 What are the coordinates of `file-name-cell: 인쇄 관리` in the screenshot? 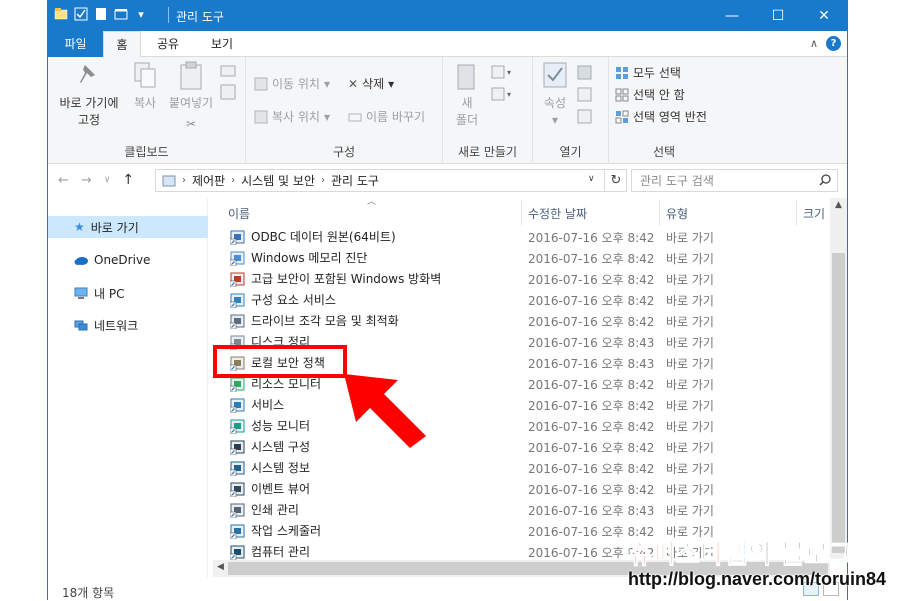 It's located at (264, 509).